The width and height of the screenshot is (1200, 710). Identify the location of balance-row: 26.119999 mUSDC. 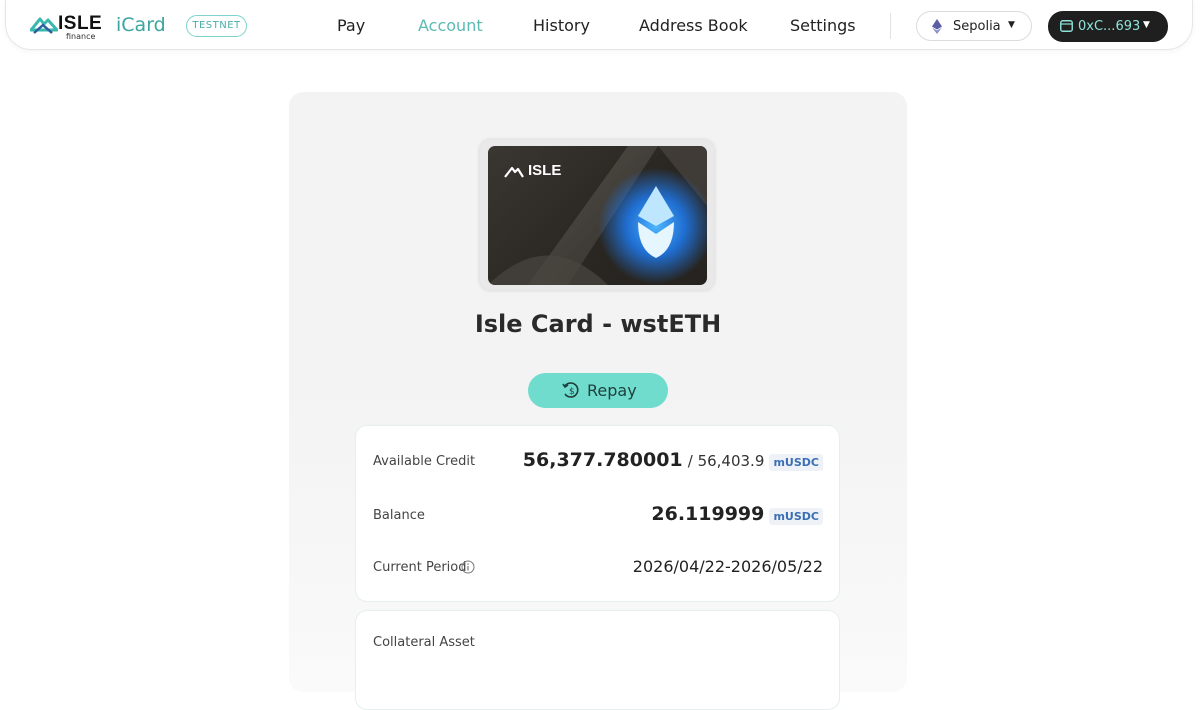
(737, 514).